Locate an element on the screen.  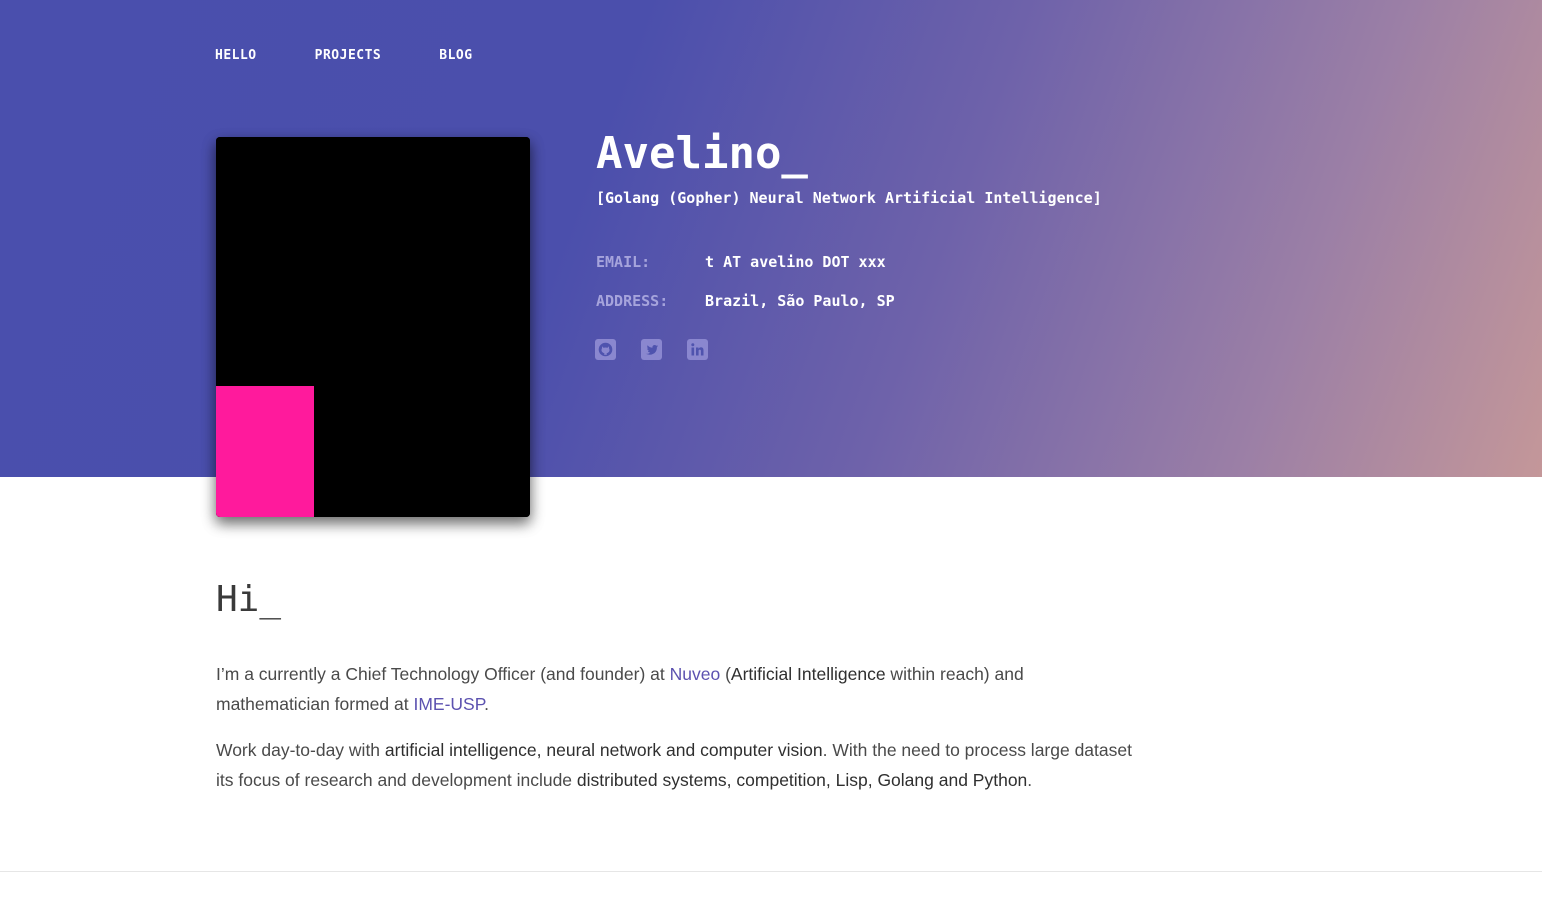
address-value: Brazil, São Paulo, SP is located at coordinates (800, 301).